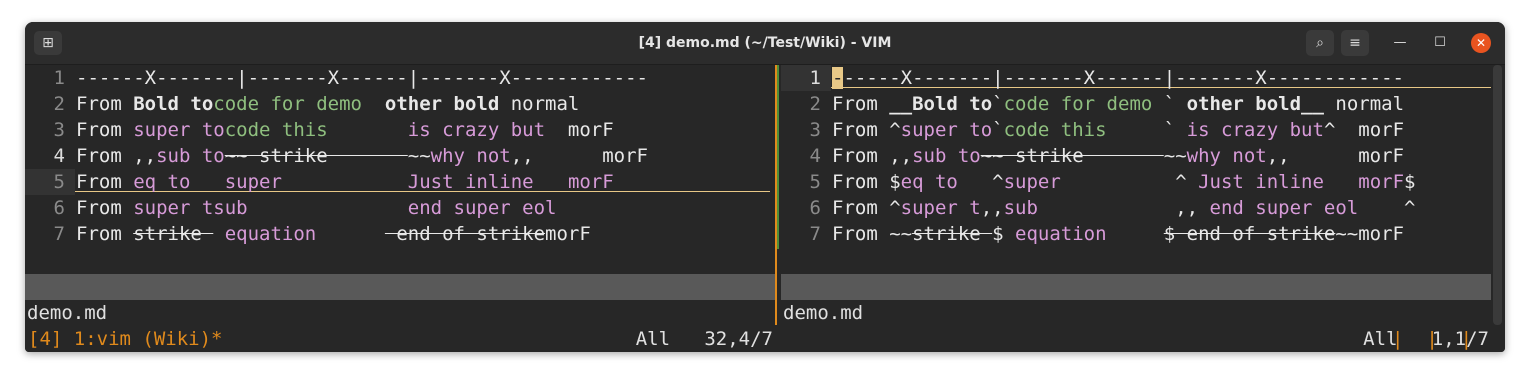 This screenshot has height=381, width=1530. I want to click on left-status-line: demo.md All 32,4/7, so click(400, 312).